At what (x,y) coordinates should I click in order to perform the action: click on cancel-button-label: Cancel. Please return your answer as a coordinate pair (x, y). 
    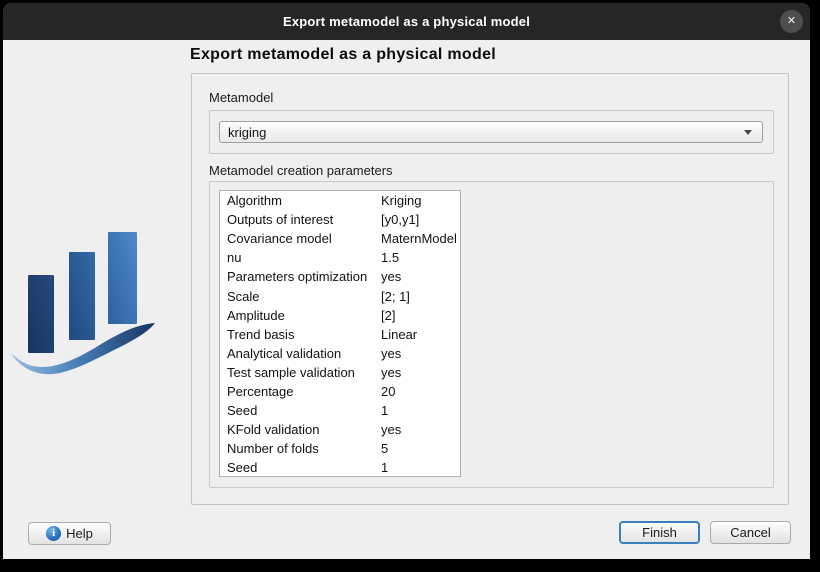
    Looking at the image, I should click on (750, 532).